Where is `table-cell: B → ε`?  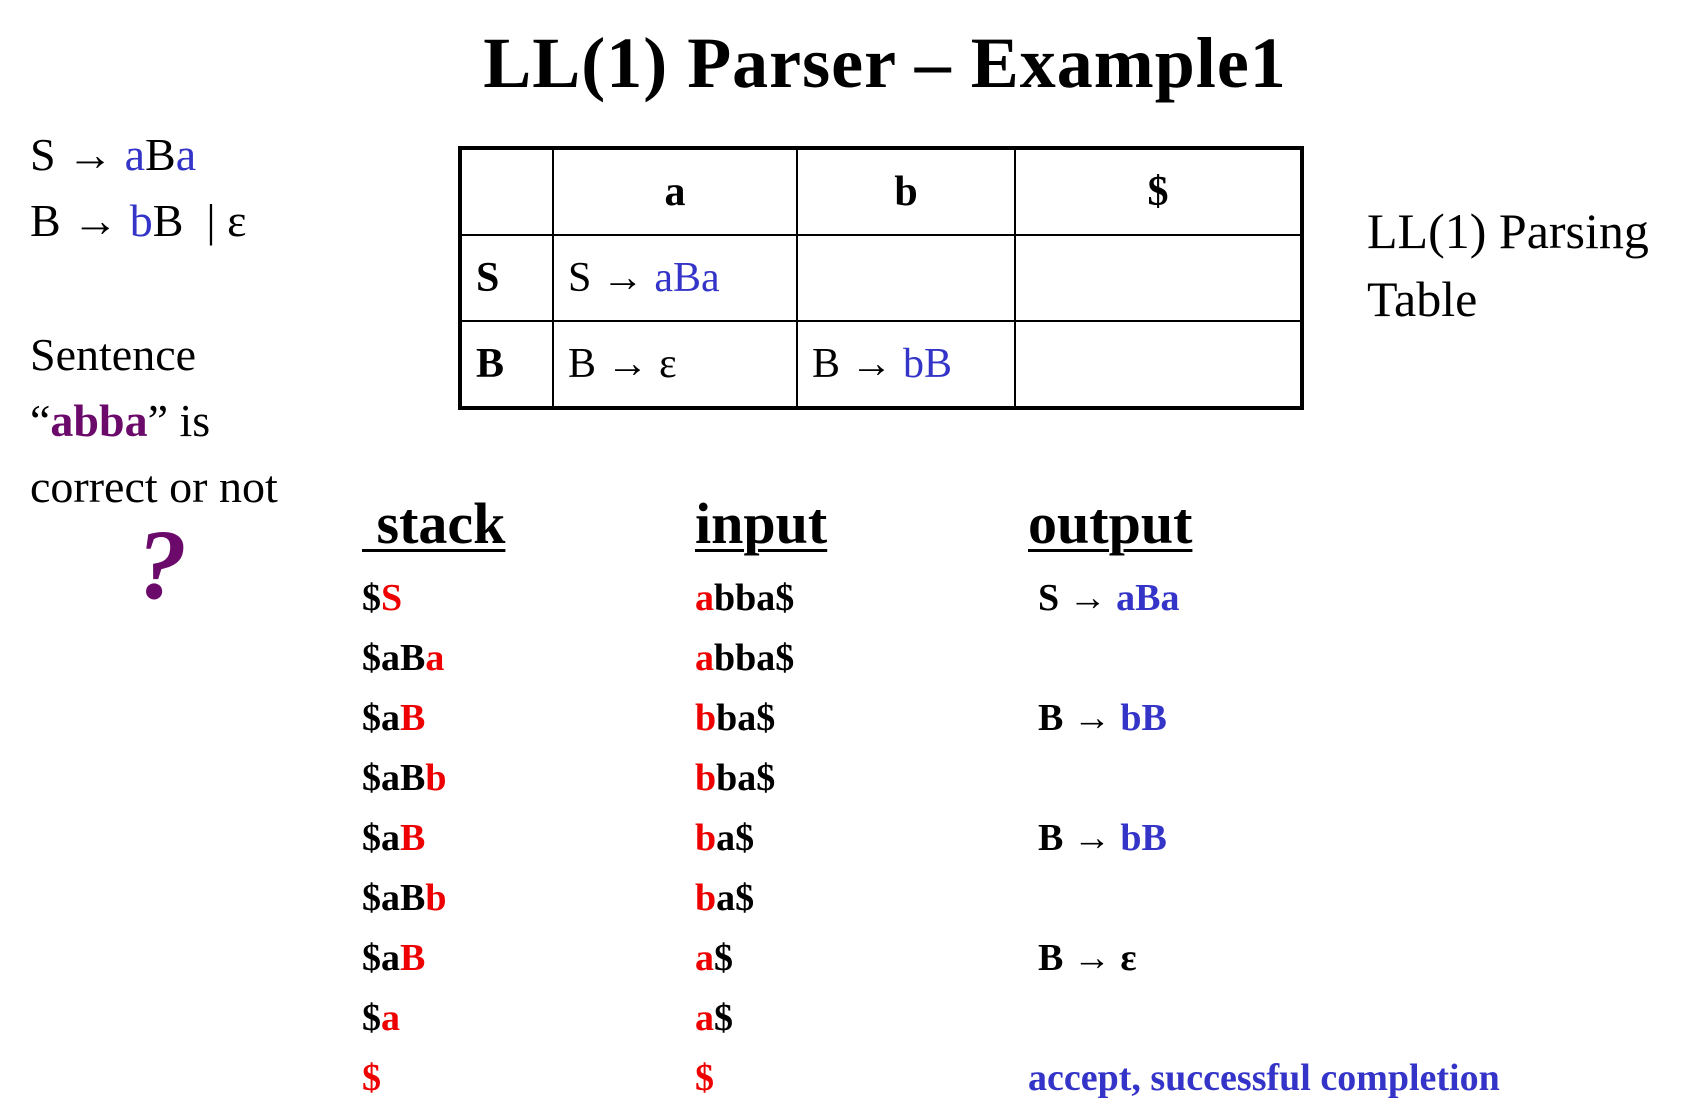
table-cell: B → ε is located at coordinates (675, 364).